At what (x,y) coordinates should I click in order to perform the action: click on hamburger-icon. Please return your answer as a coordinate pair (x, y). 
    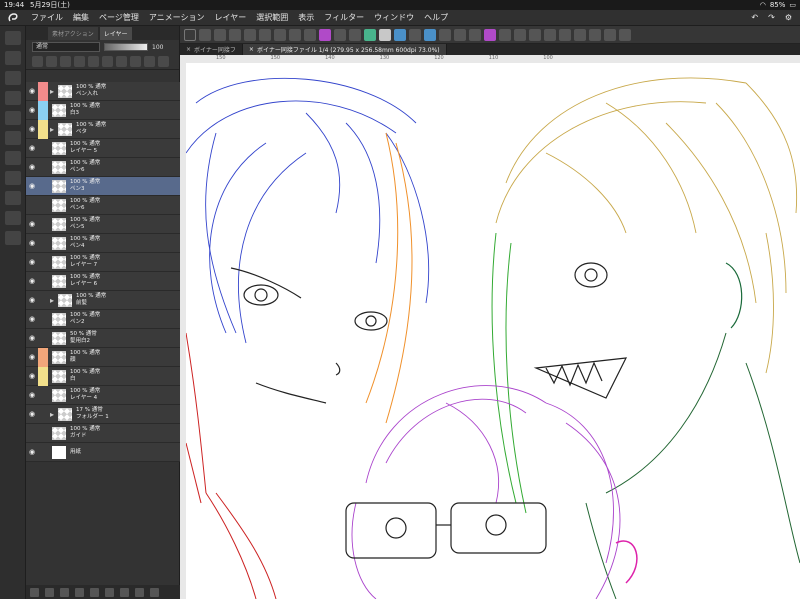
    Looking at the image, I should click on (190, 34).